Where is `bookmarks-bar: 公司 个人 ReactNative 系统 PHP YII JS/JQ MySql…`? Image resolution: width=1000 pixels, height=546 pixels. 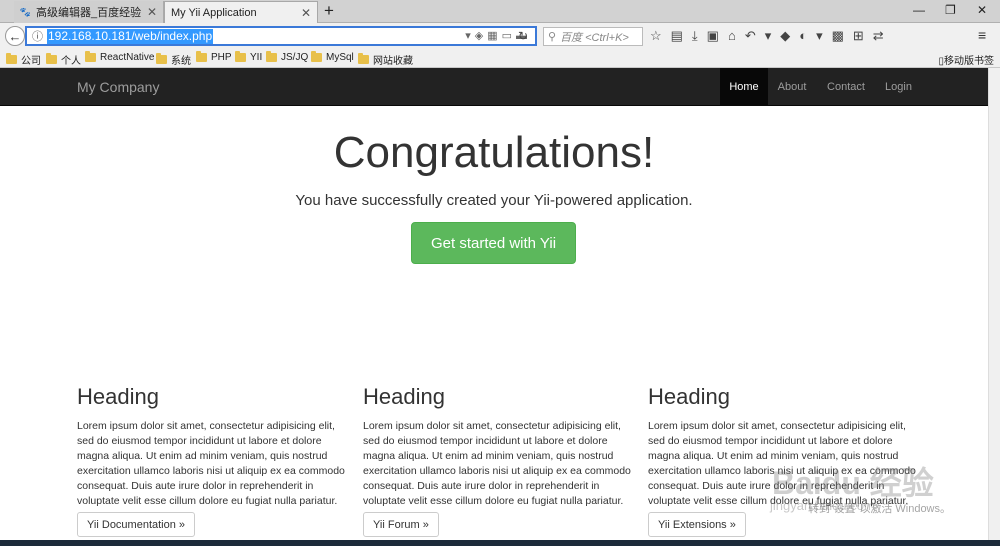
bookmarks-bar: 公司 个人 ReactNative 系统 PHP YII JS/JQ MySql… is located at coordinates (500, 58).